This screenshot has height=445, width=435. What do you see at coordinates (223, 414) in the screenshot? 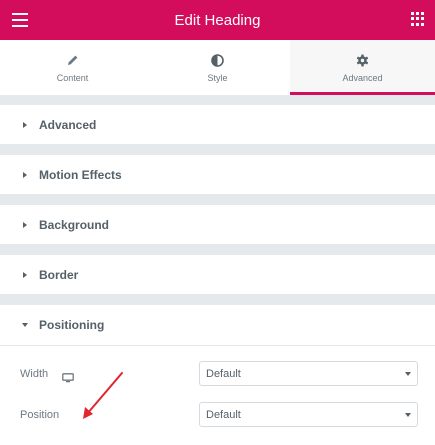
I see `position-select-value: Default` at bounding box center [223, 414].